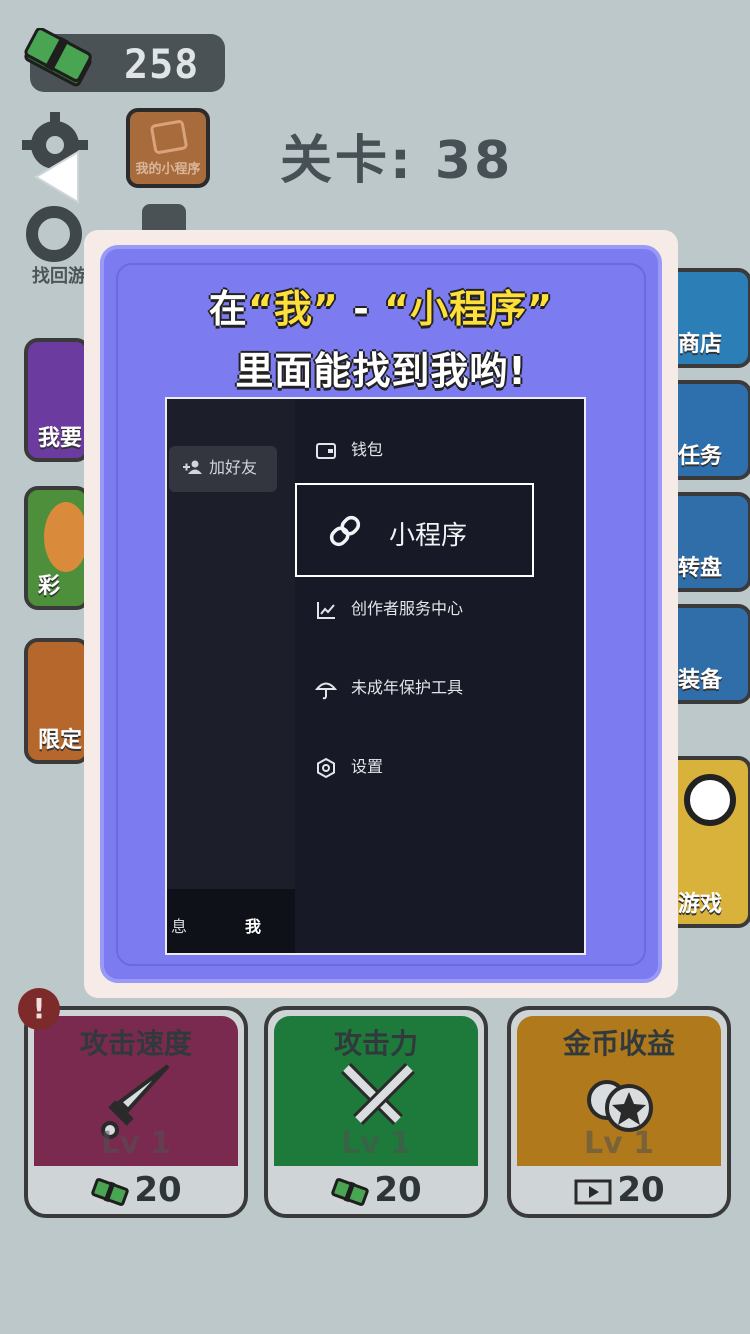 The height and width of the screenshot is (1334, 750). Describe the element at coordinates (376, 1112) in the screenshot. I see `upgrade-attack-power: 攻击力 Lv 1 20` at that location.